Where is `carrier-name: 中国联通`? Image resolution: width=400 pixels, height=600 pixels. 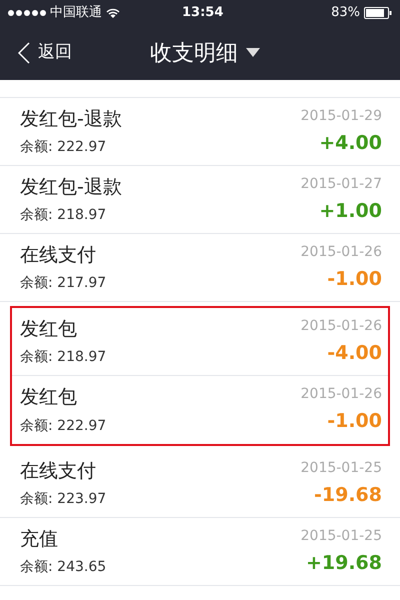 carrier-name: 中国联通 is located at coordinates (76, 13).